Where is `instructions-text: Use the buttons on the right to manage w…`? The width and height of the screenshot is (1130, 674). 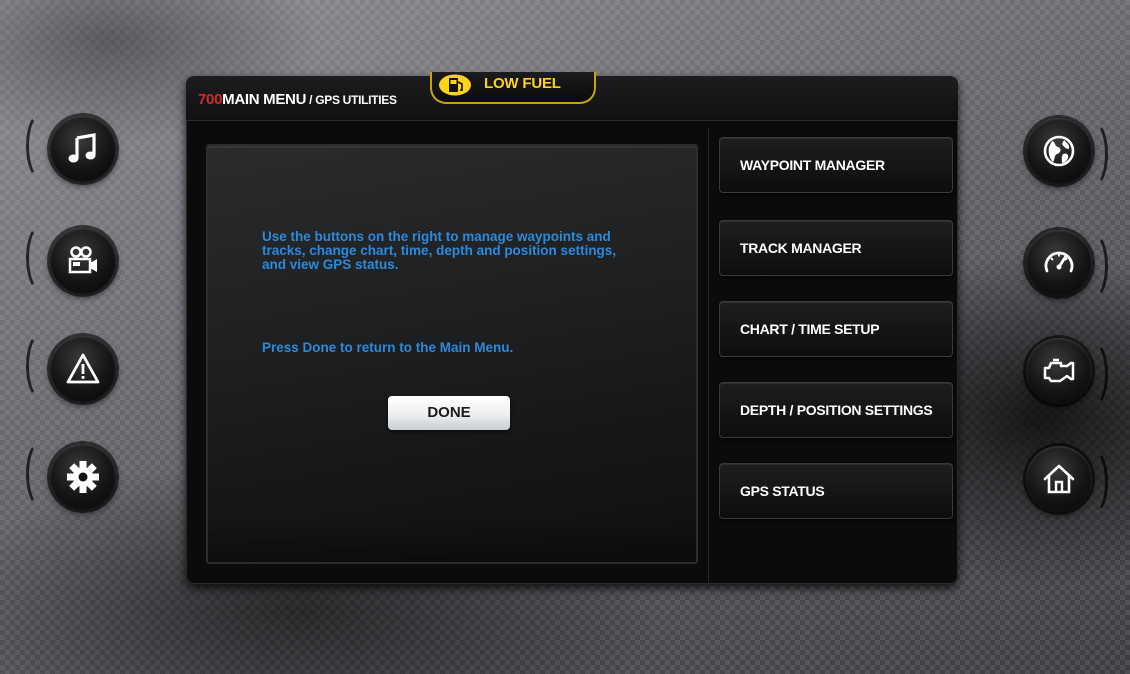 instructions-text: Use the buttons on the right to manage w… is located at coordinates (439, 250).